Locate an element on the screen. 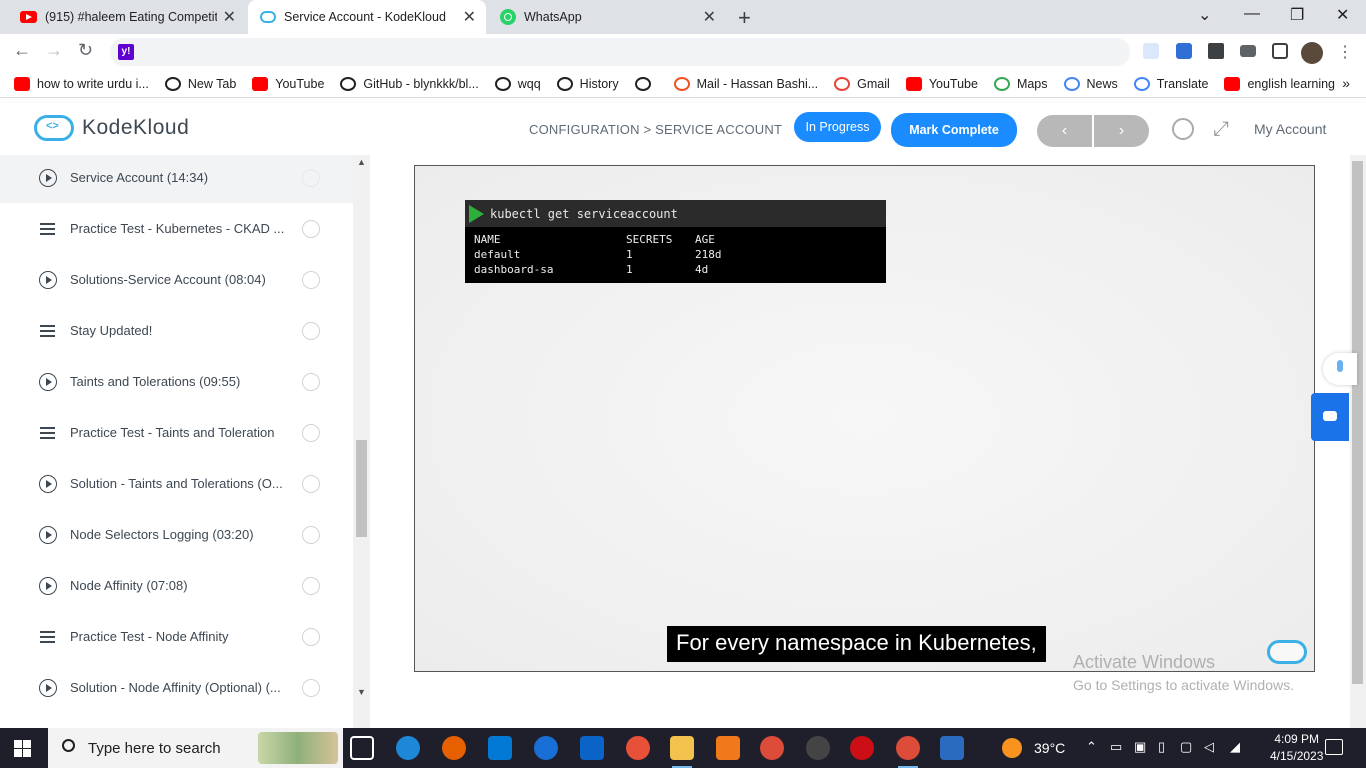 The image size is (1366, 768). extensions-icon is located at coordinates (1216, 51).